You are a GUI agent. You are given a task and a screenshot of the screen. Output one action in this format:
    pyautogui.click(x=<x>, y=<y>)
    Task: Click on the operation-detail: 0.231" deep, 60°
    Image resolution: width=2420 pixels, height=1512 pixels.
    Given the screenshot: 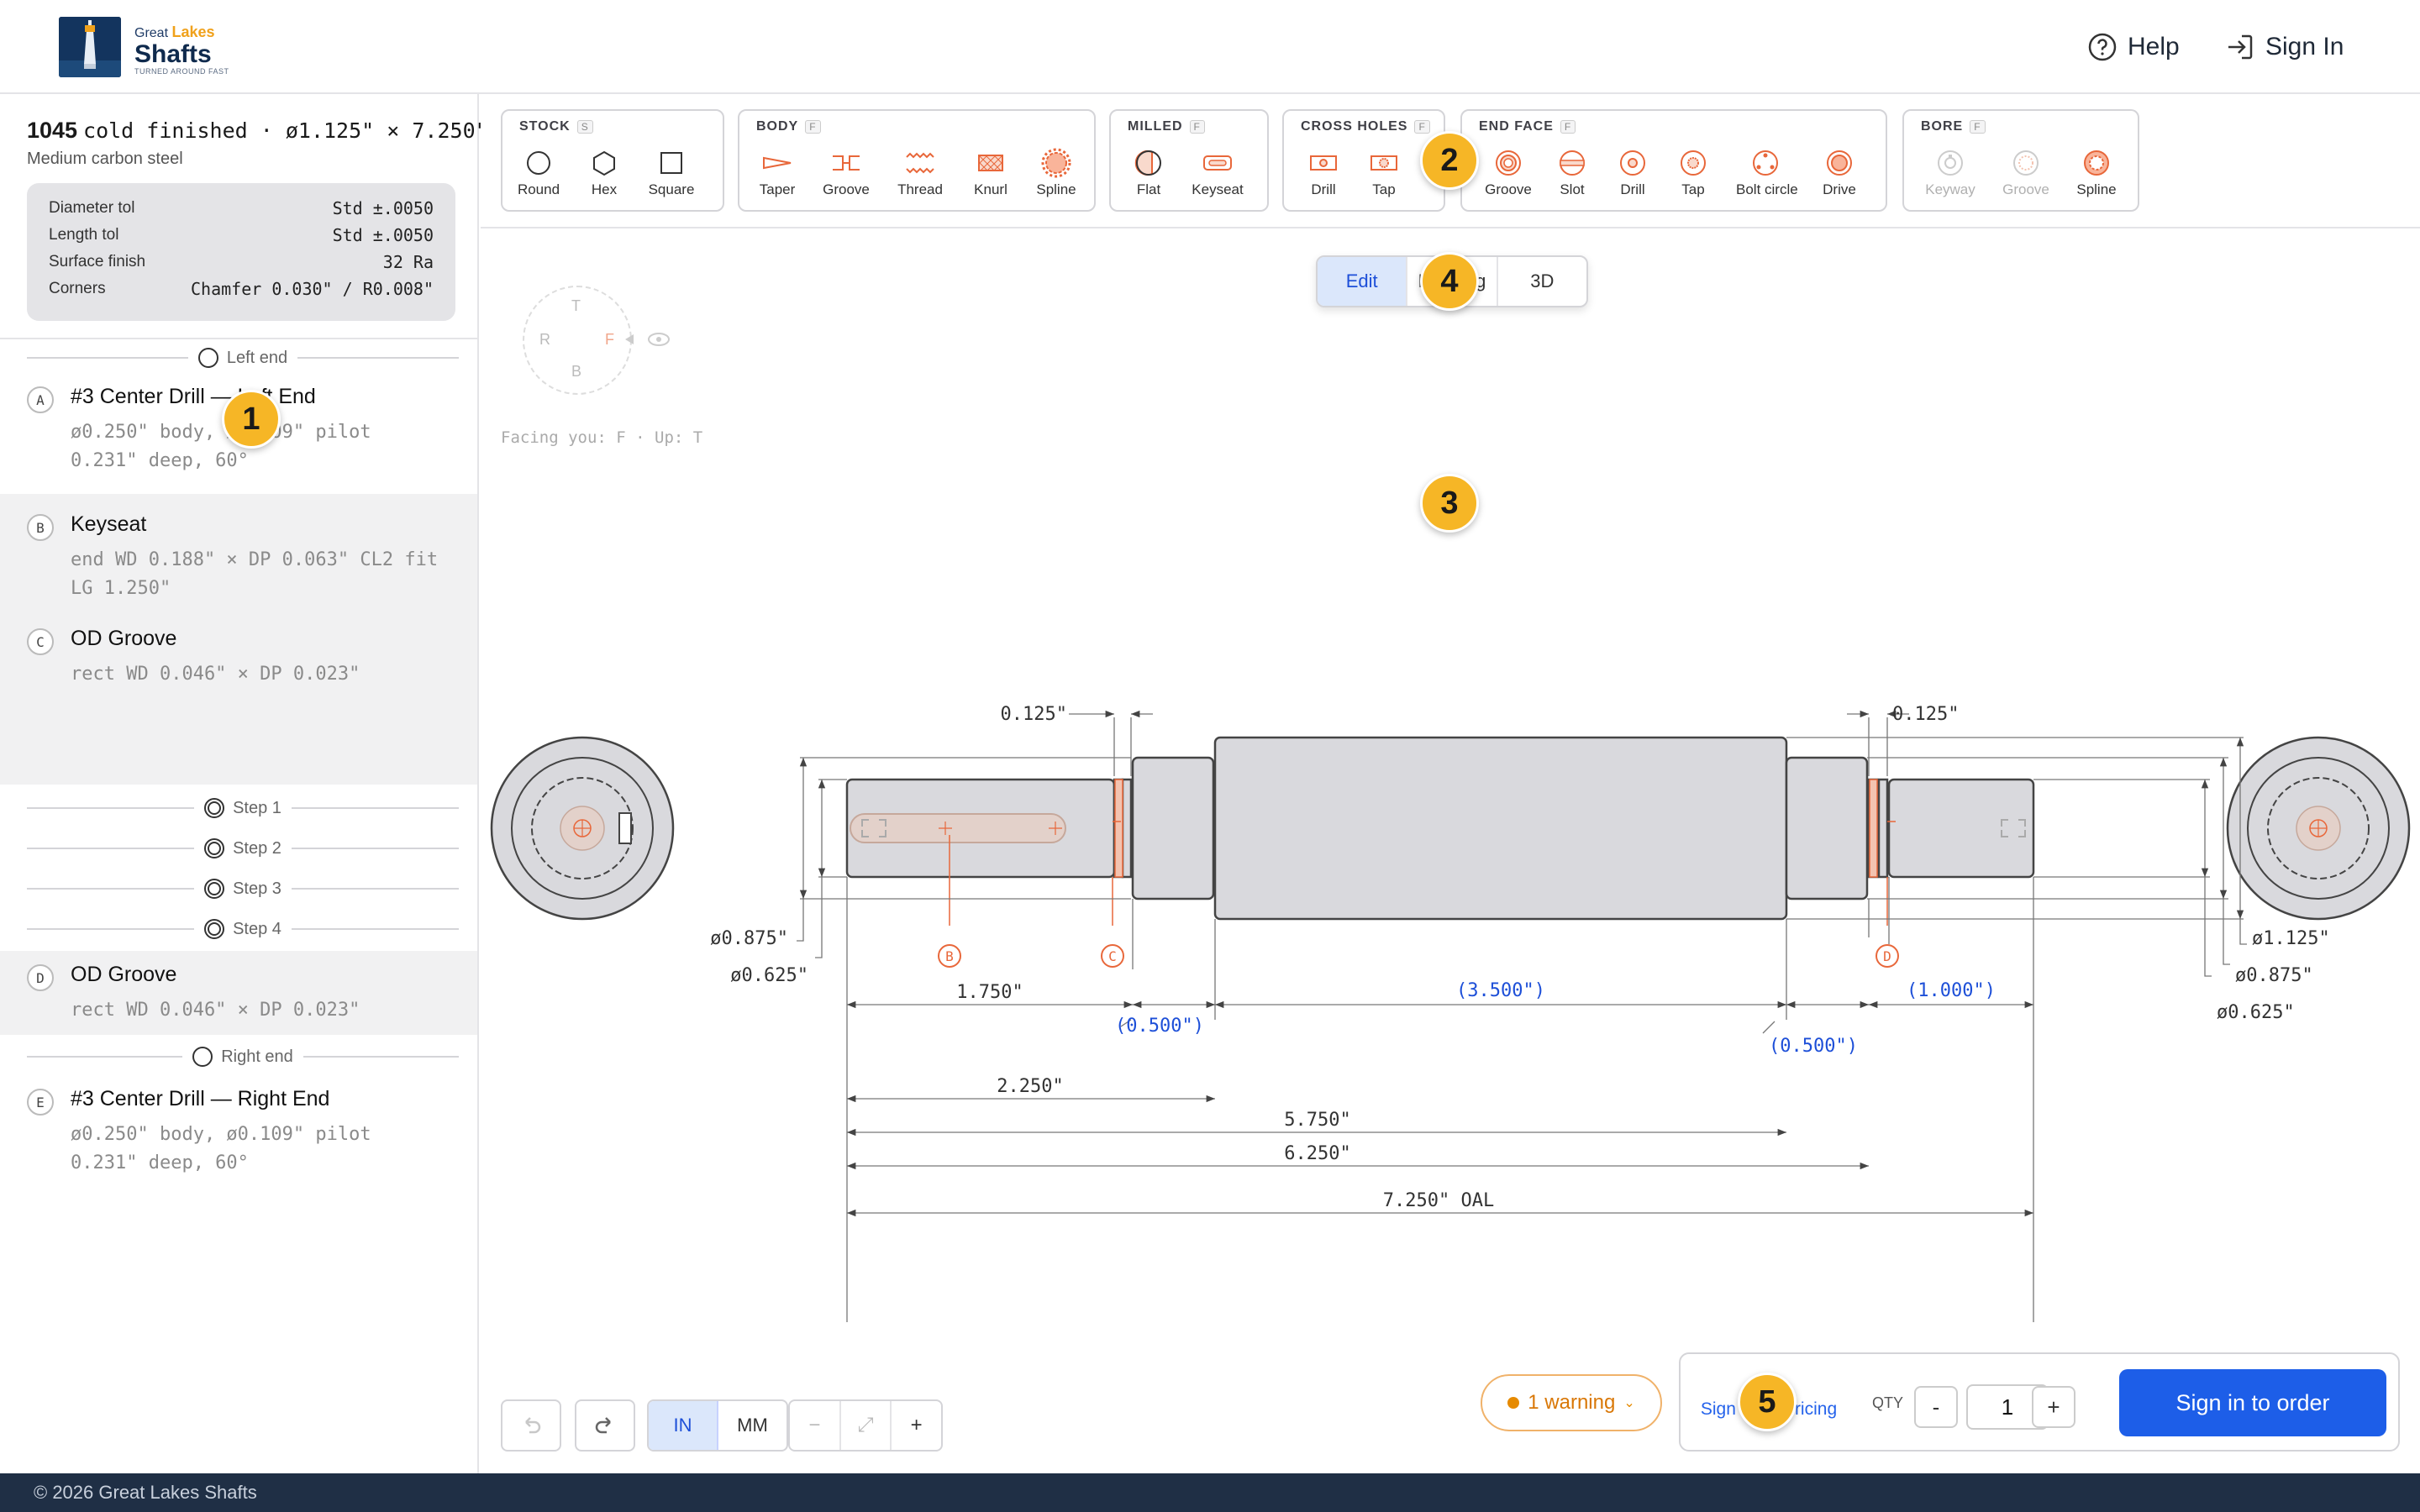 What is the action you would take?
    pyautogui.click(x=160, y=460)
    